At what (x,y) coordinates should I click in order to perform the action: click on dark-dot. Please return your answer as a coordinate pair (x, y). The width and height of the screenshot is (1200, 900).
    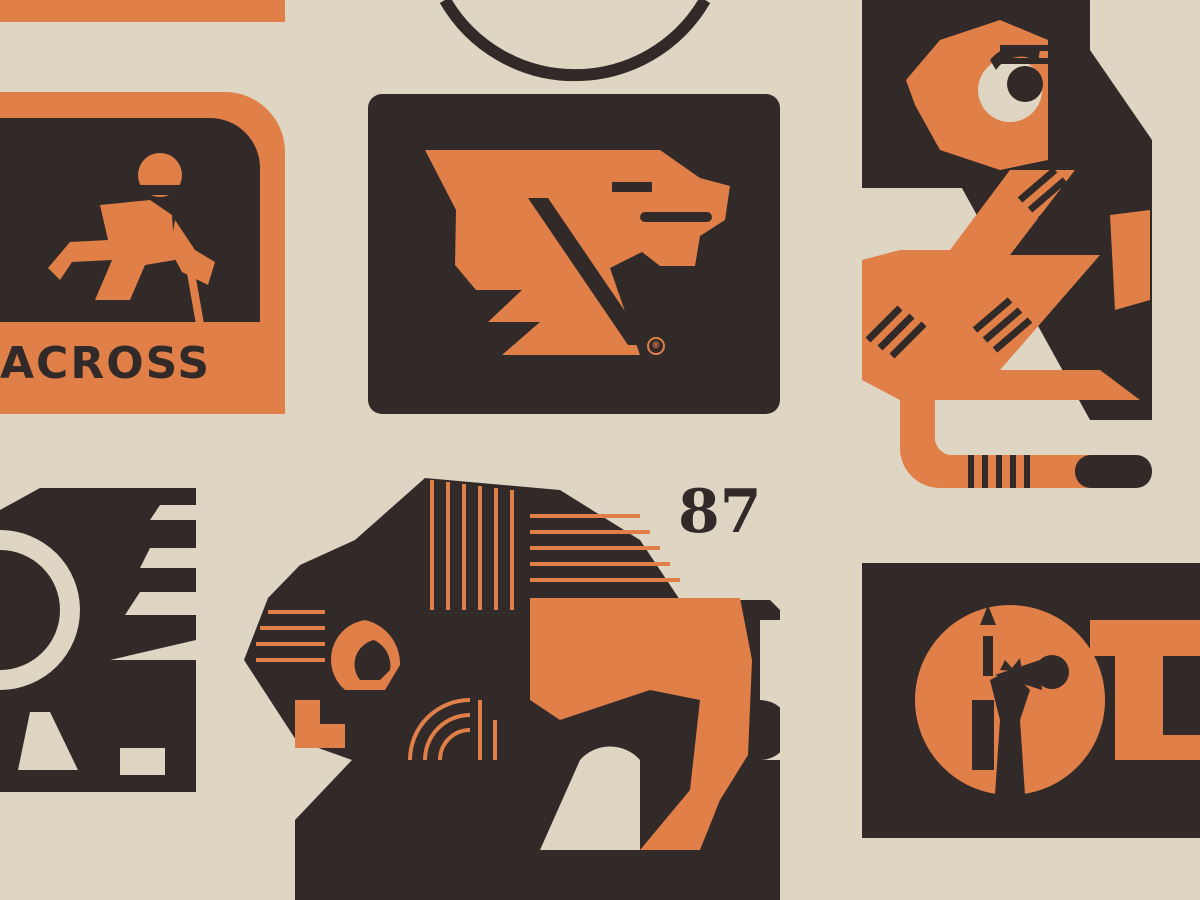
    Looking at the image, I should click on (1052, 672).